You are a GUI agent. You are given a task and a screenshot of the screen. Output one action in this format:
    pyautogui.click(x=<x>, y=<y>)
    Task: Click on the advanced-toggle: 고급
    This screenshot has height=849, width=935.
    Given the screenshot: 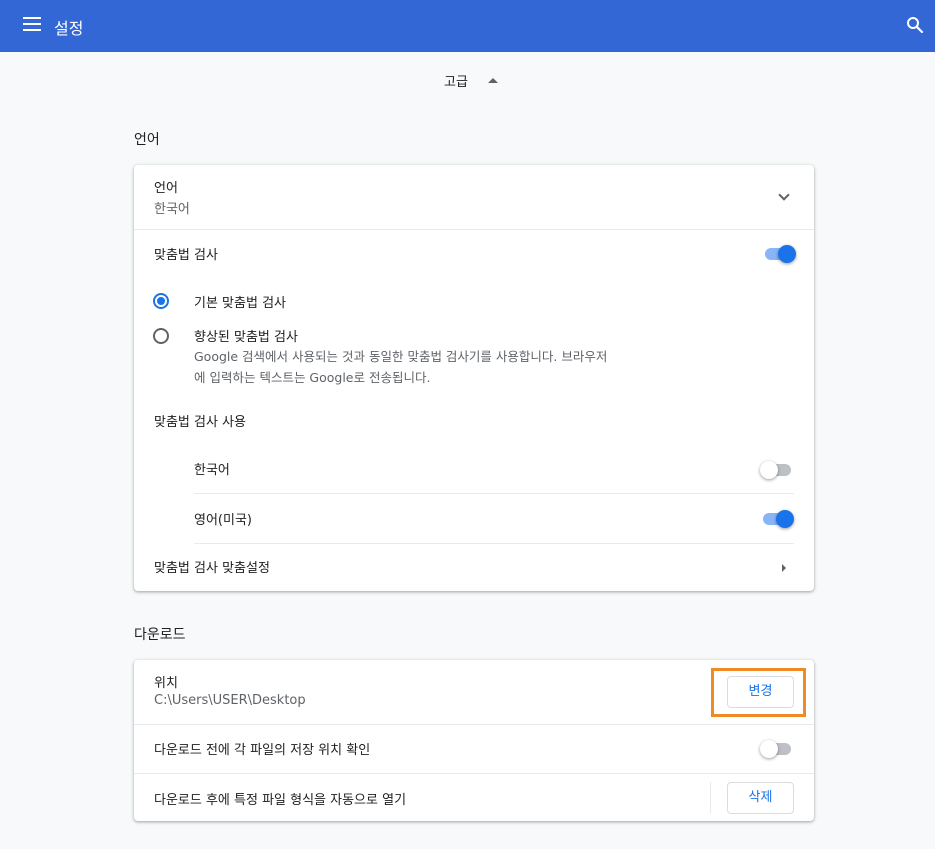 What is the action you would take?
    pyautogui.click(x=471, y=80)
    